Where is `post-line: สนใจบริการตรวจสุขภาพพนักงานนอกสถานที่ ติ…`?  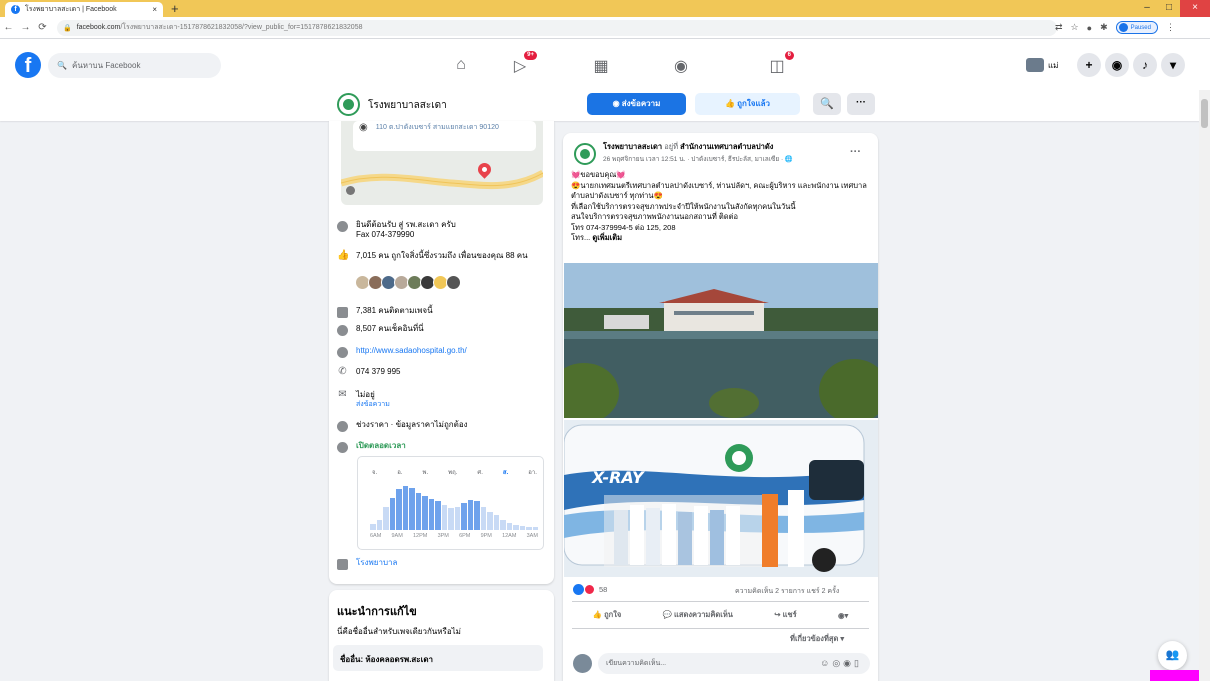
post-line: สนใจบริการตรวจสุขภาพพนักงานนอกสถานที่ ติ… is located at coordinates (655, 216).